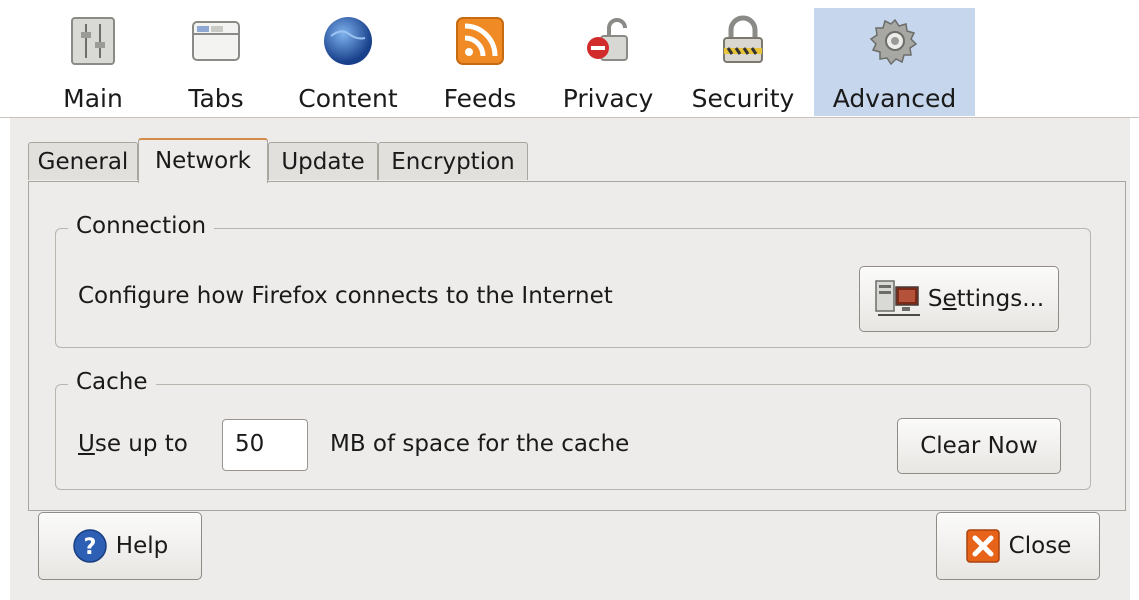 The image size is (1139, 600). Describe the element at coordinates (133, 444) in the screenshot. I see `cache-use-up-to-label: Use up to` at that location.